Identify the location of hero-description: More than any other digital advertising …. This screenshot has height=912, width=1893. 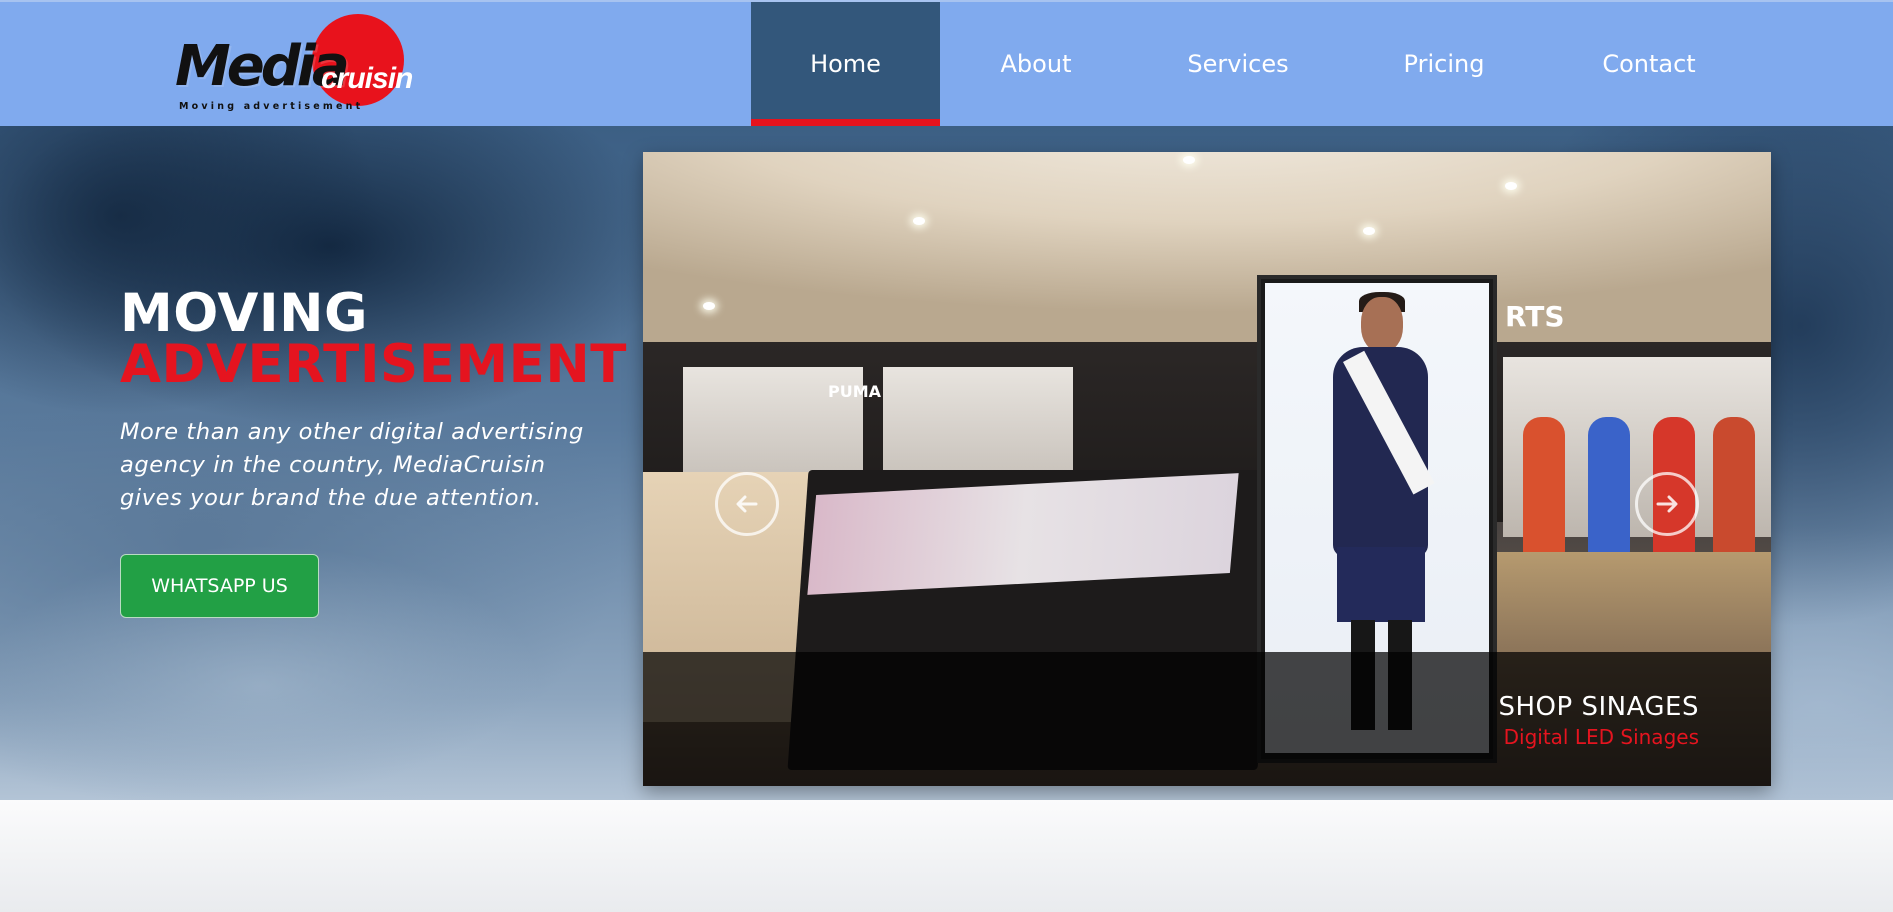
(352, 465).